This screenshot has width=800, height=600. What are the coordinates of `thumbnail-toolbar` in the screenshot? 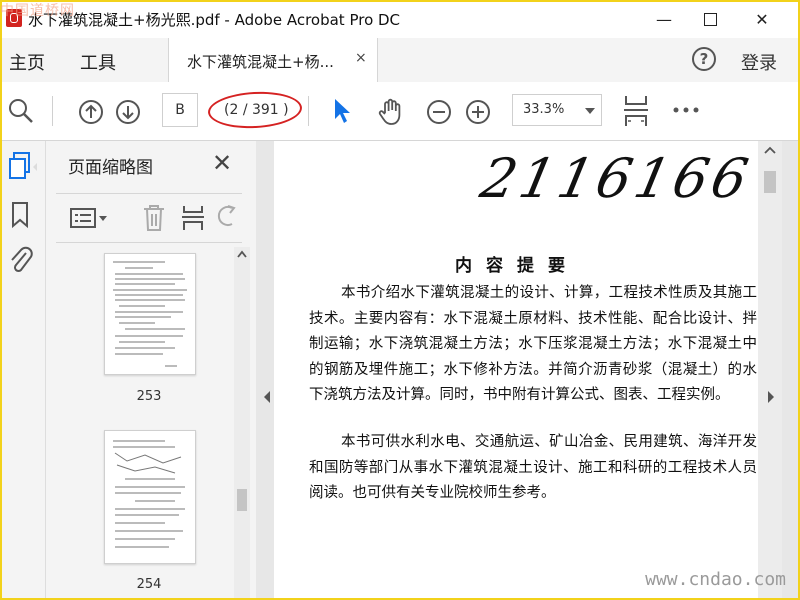 It's located at (149, 218).